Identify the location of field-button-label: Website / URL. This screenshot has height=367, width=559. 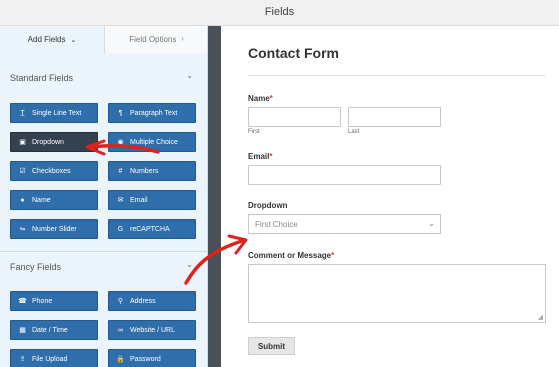
(152, 330).